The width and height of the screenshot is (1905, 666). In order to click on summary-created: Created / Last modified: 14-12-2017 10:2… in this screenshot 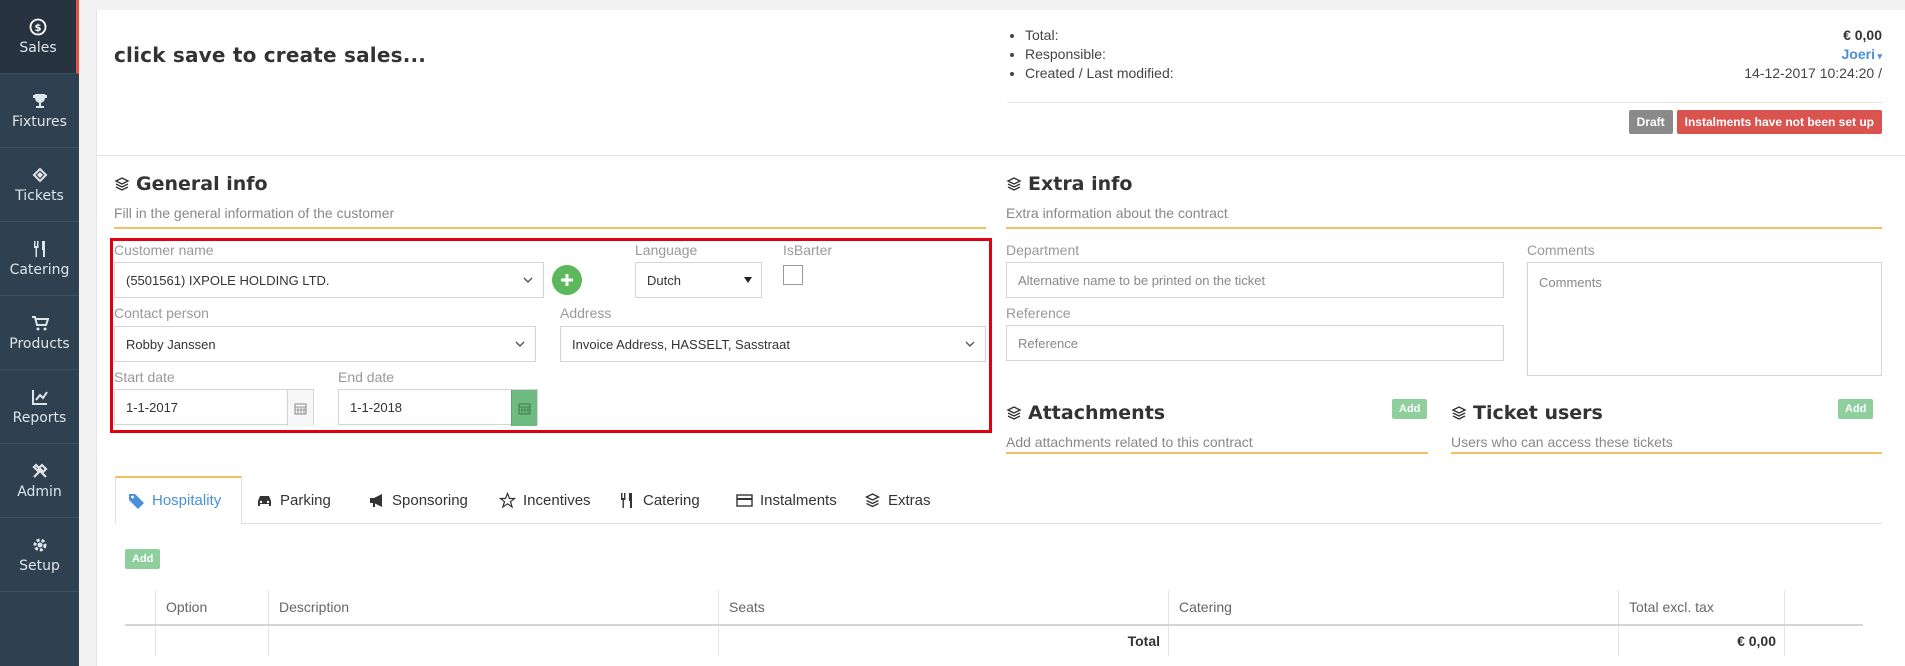, I will do `click(1453, 73)`.